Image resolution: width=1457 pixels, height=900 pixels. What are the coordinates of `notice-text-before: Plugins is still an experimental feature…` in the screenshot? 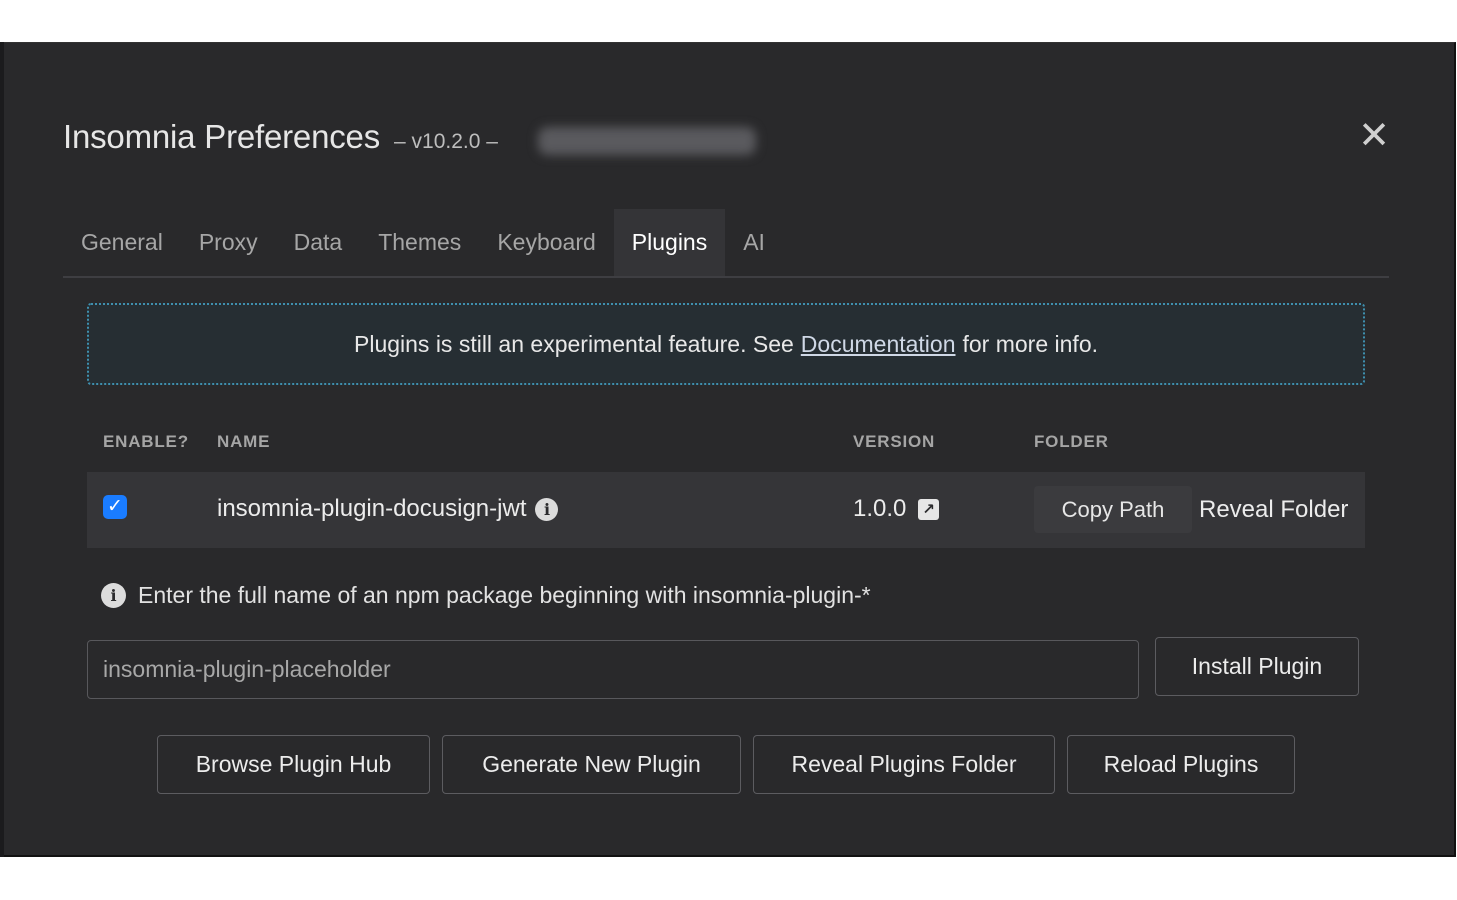 It's located at (574, 343).